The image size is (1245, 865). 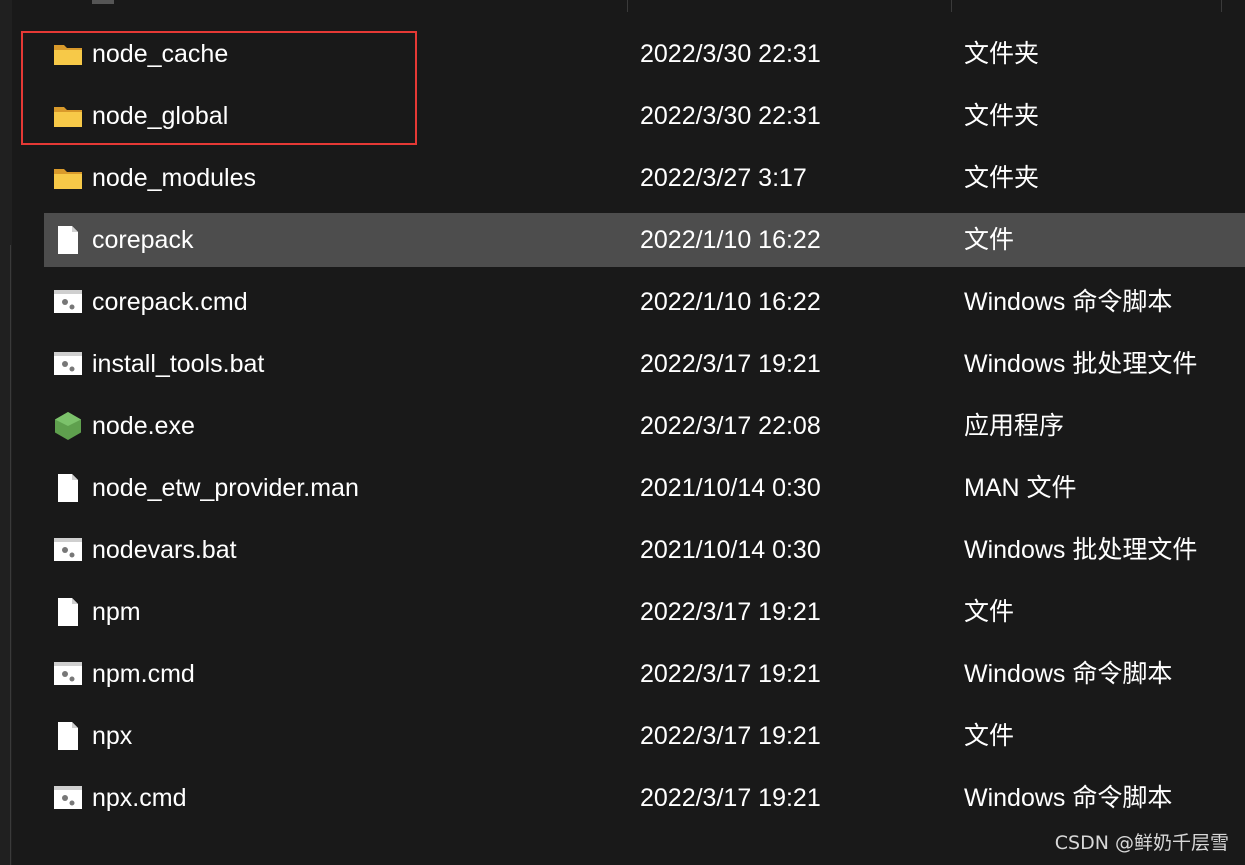 What do you see at coordinates (951, 6) in the screenshot?
I see `column-divider-date-type` at bounding box center [951, 6].